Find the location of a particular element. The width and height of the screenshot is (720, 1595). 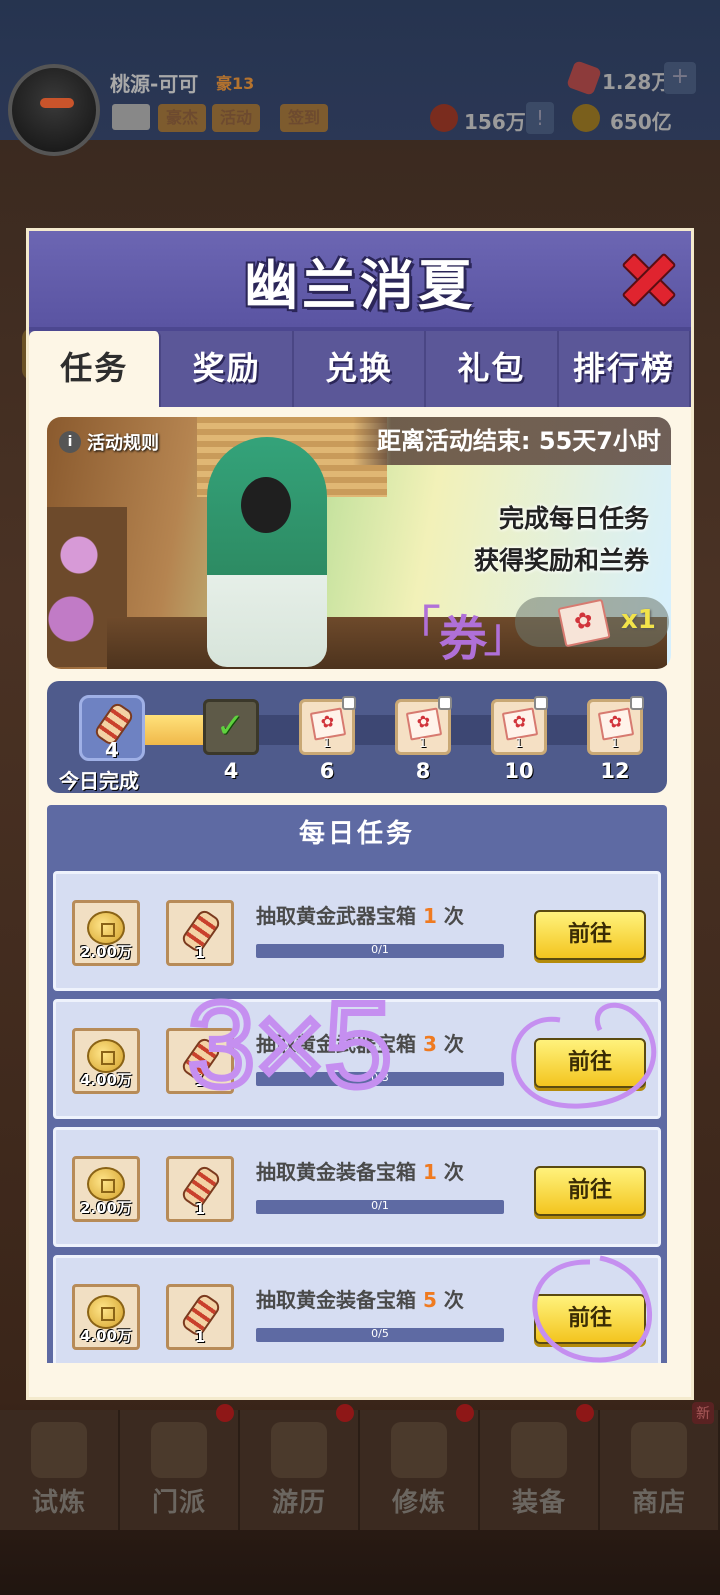

voucher-reward-chip: x1 is located at coordinates (592, 622).